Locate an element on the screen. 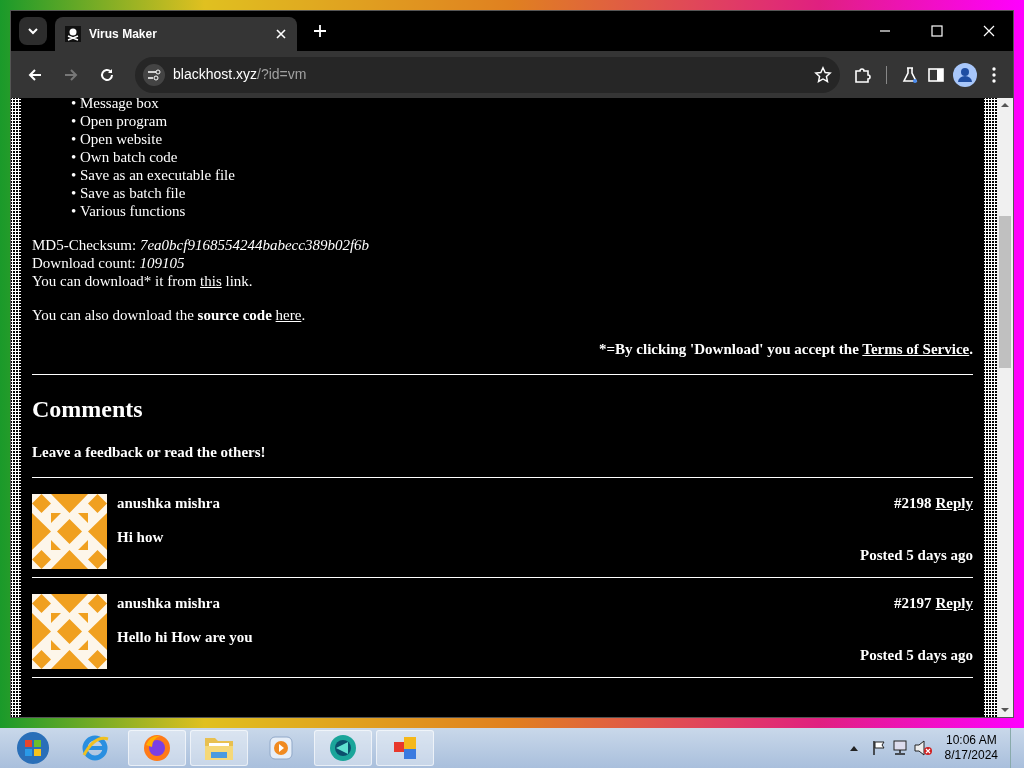 This screenshot has height=768, width=1024. back-arrow-icon is located at coordinates (35, 74).